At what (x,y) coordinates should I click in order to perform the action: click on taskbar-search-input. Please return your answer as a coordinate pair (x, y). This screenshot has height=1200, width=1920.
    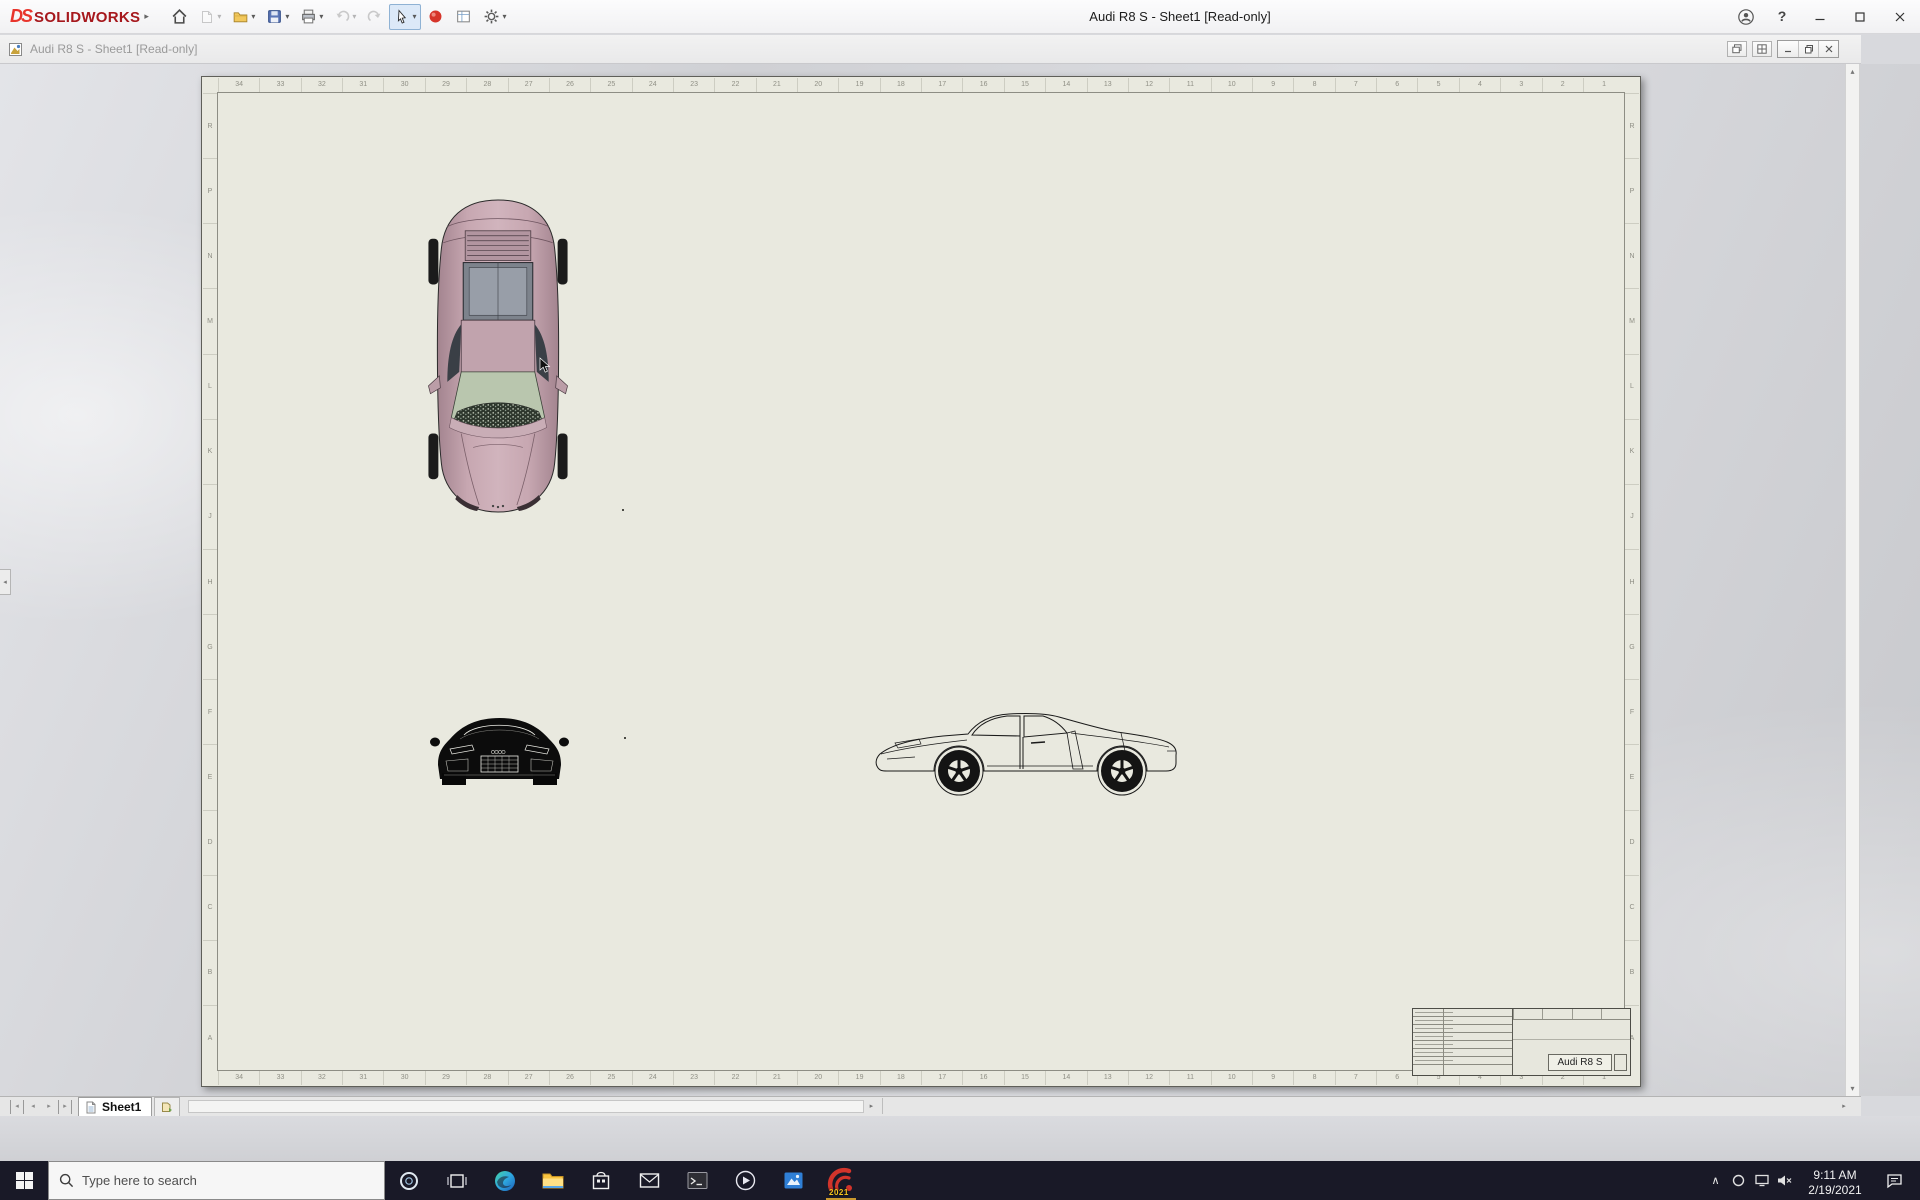
    Looking at the image, I should click on (233, 1180).